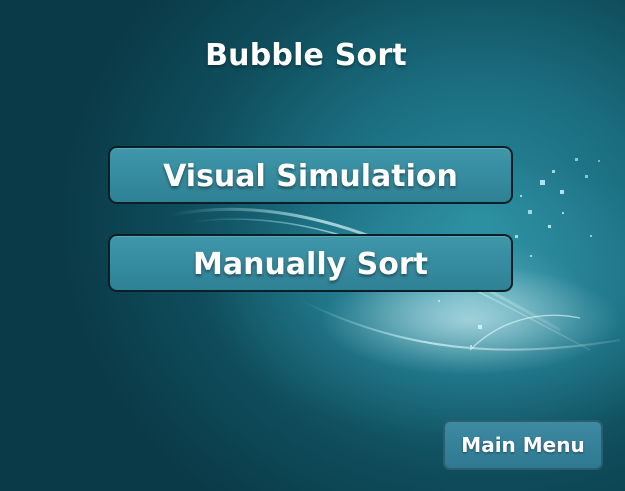 This screenshot has height=491, width=625. Describe the element at coordinates (523, 445) in the screenshot. I see `main-menu-button: Main Menu` at that location.